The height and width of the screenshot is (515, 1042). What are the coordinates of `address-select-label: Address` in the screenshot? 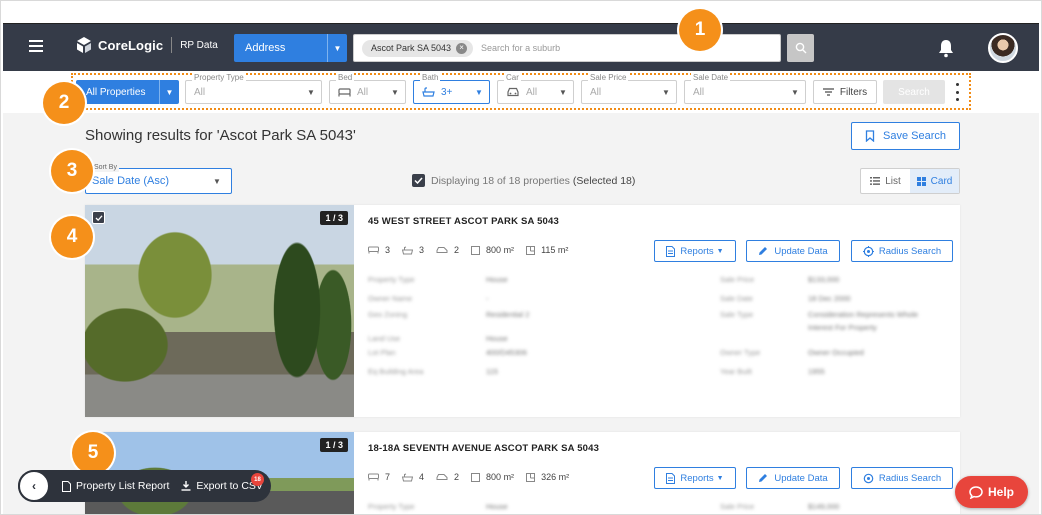 It's located at (265, 48).